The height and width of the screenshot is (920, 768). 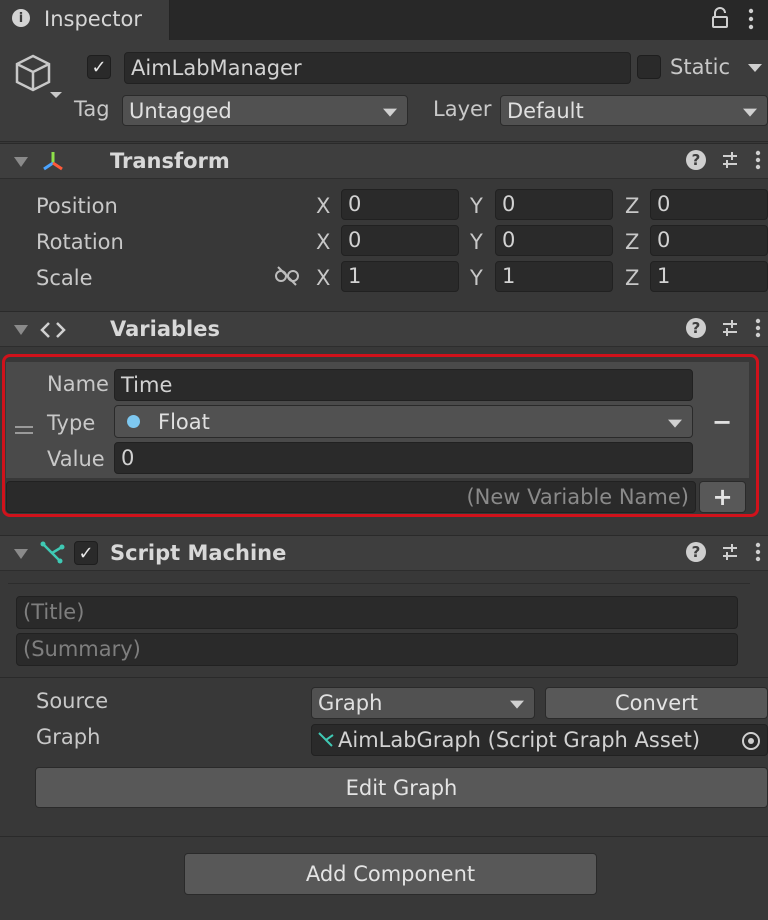 What do you see at coordinates (377, 649) in the screenshot?
I see `graph-summary-field: (Summary)` at bounding box center [377, 649].